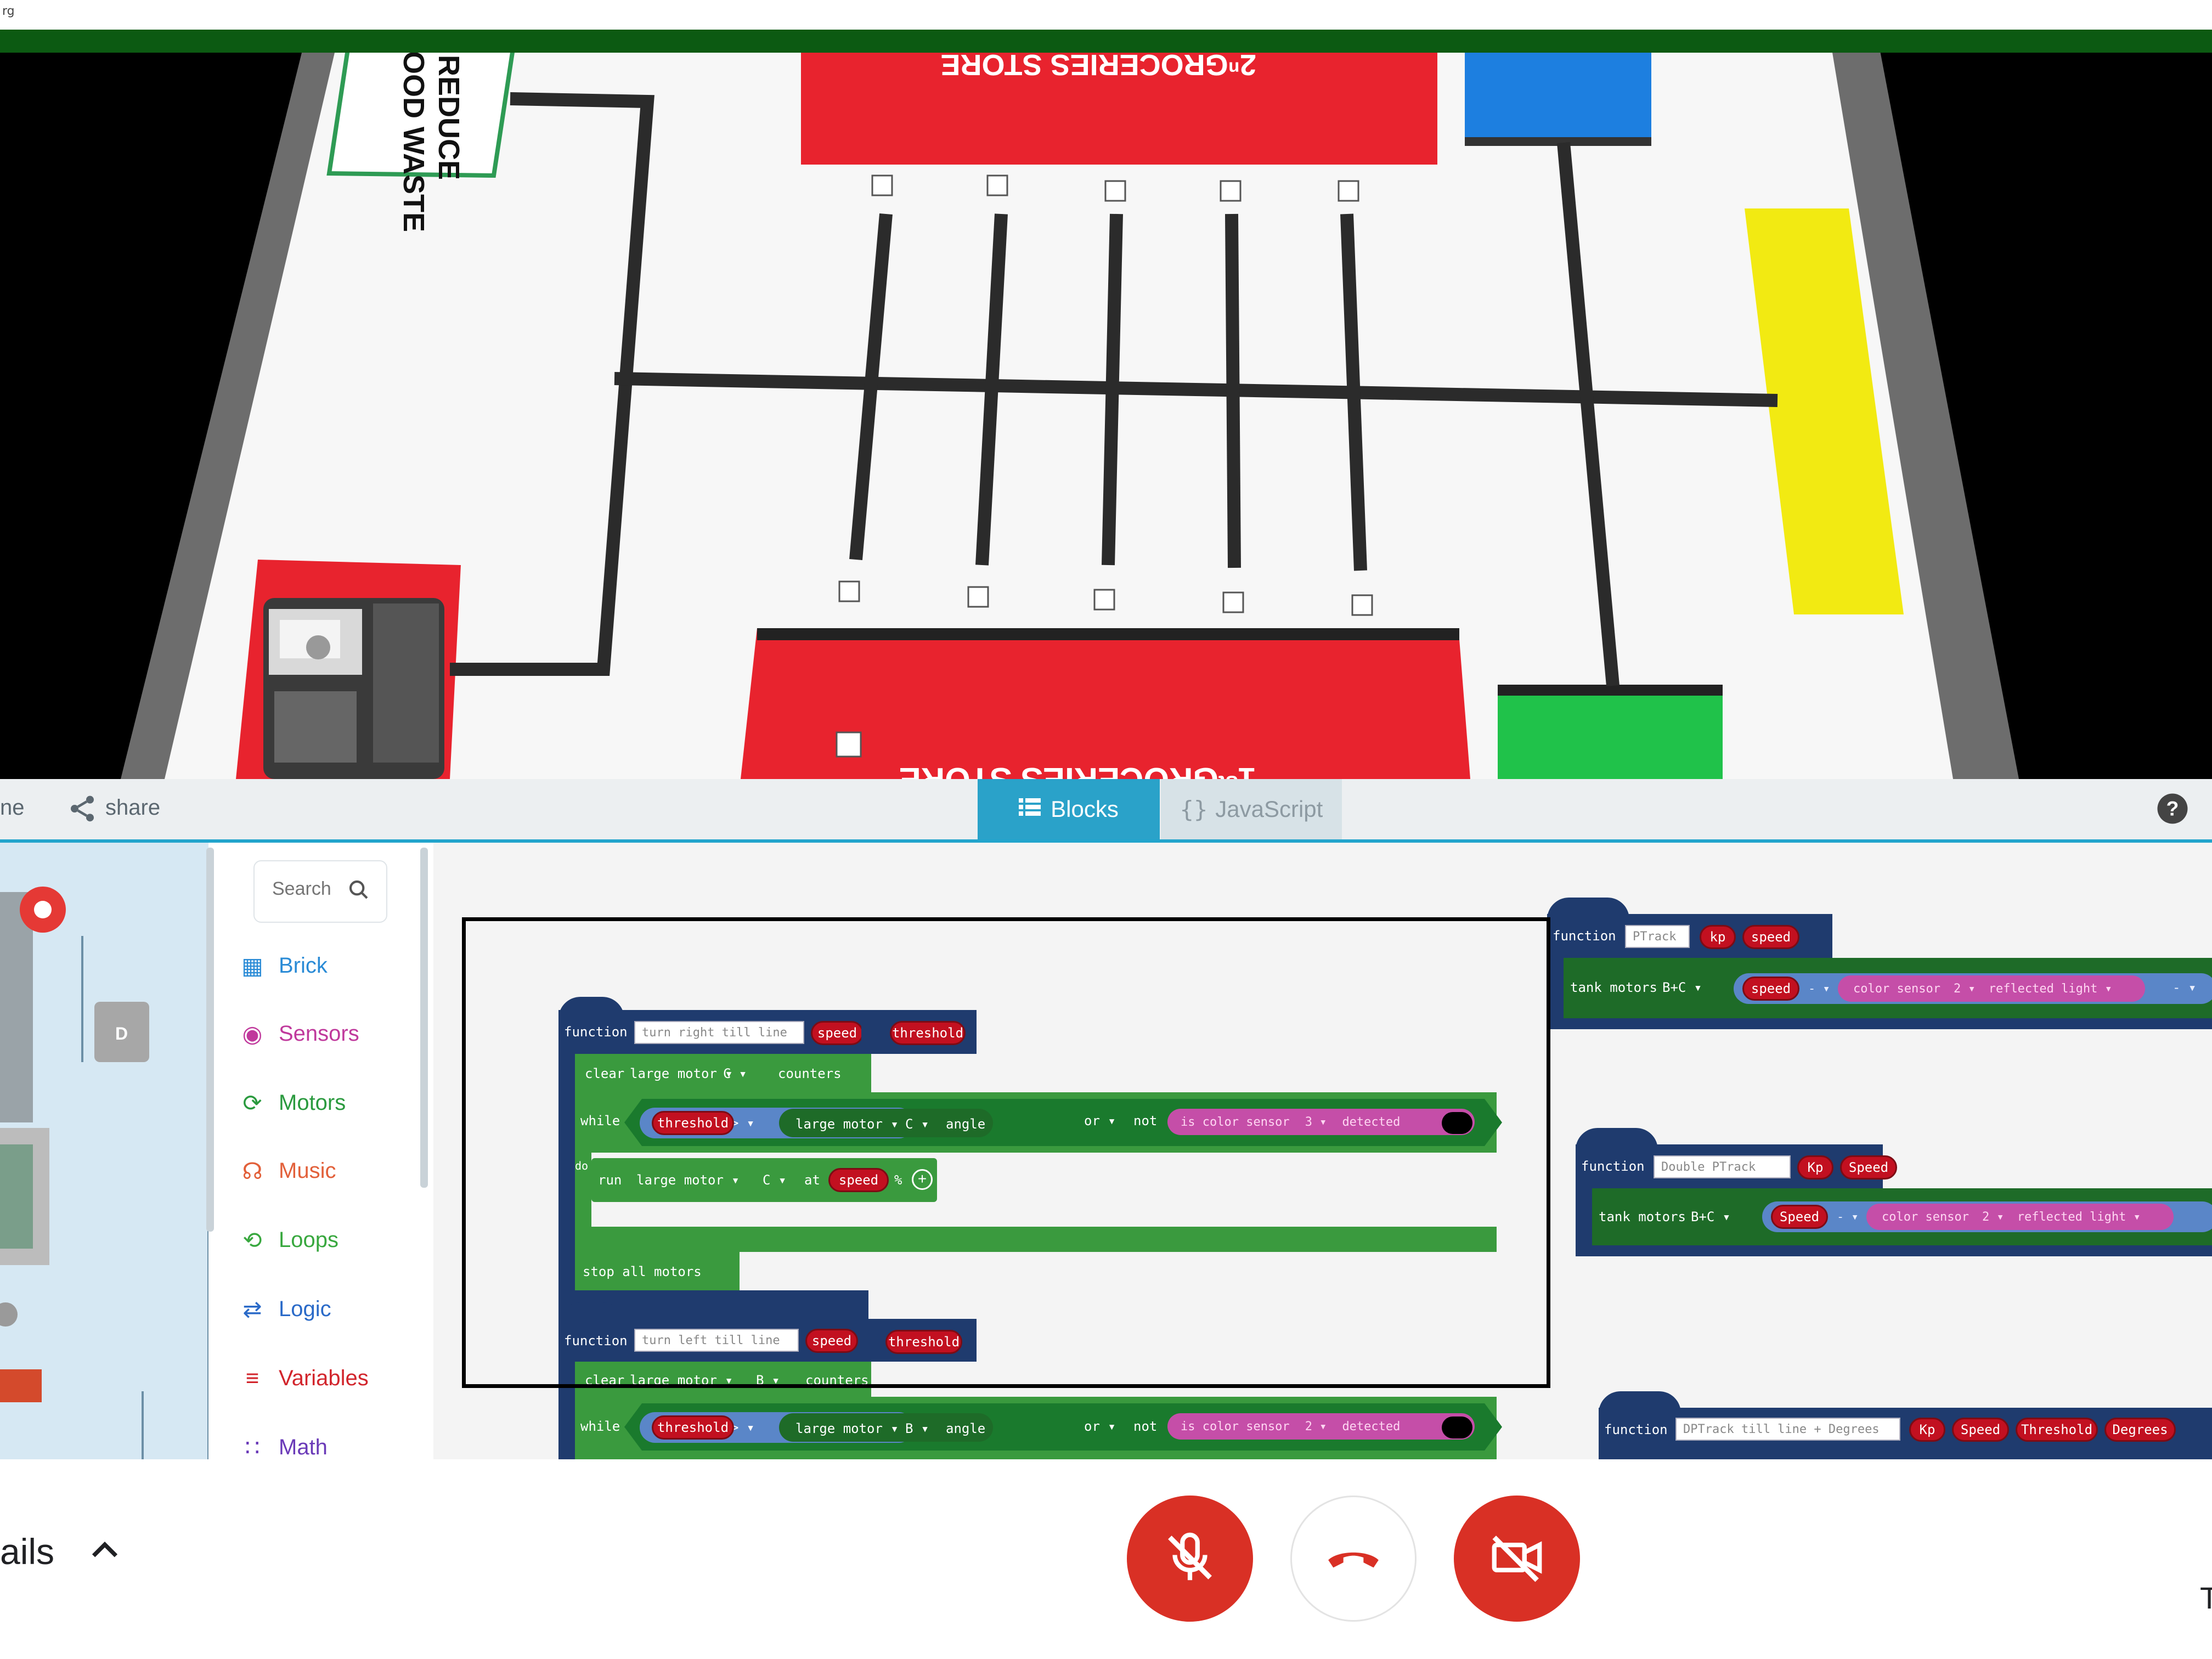  What do you see at coordinates (1100, 1427) in the screenshot?
I see `fn2-w-or: or ▾` at bounding box center [1100, 1427].